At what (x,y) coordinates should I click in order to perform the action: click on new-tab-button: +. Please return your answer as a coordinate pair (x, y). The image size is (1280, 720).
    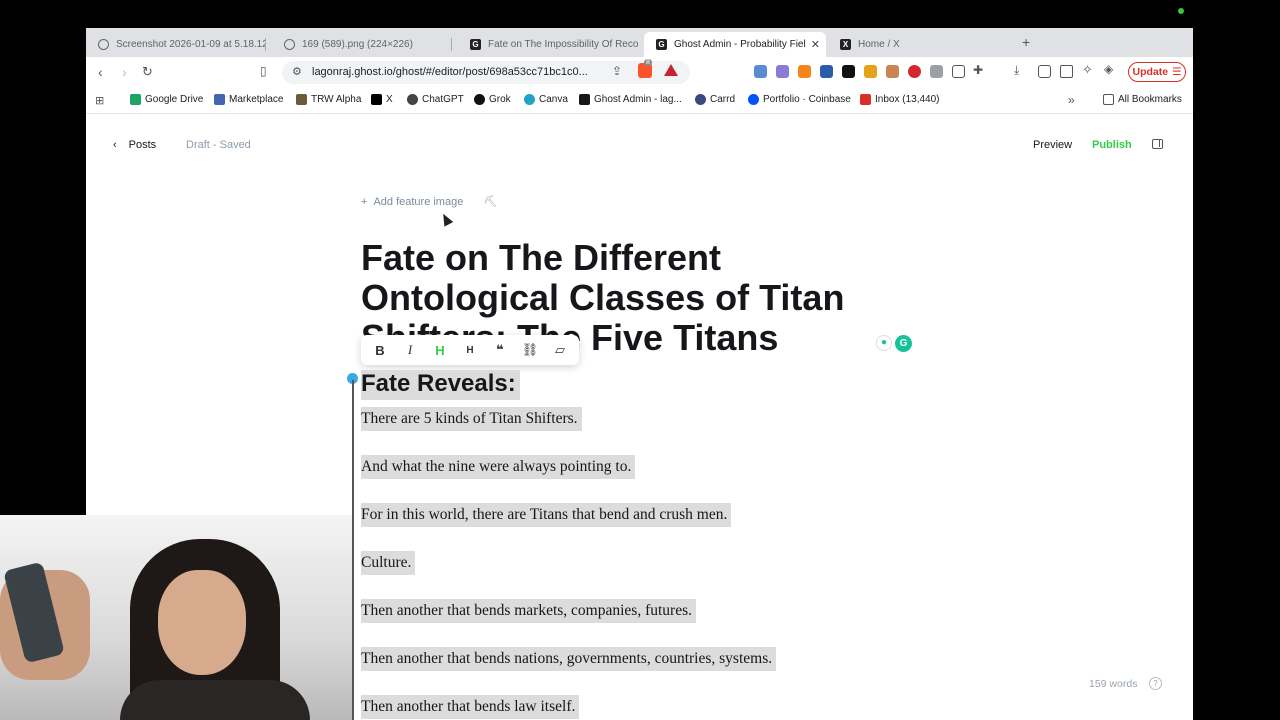
    Looking at the image, I should click on (1026, 42).